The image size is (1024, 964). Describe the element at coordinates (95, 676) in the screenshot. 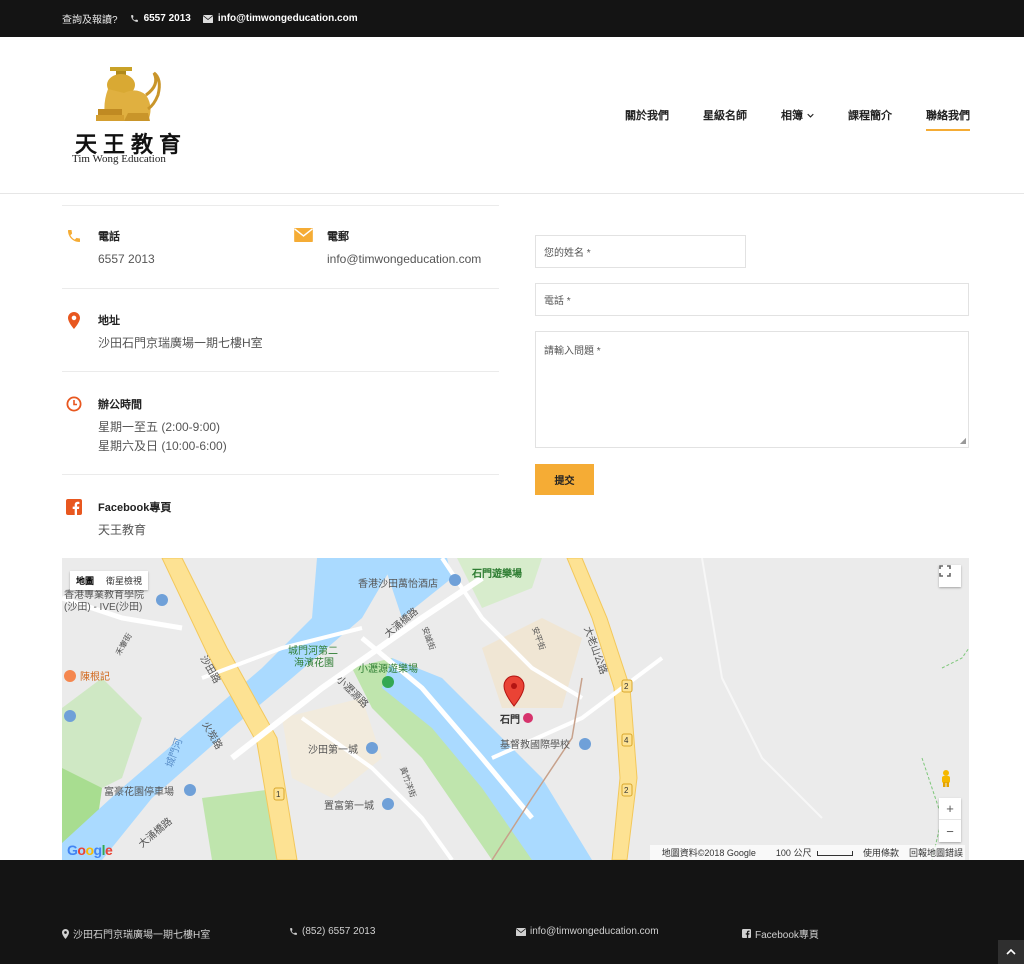

I see `map-label: 陳根記` at that location.